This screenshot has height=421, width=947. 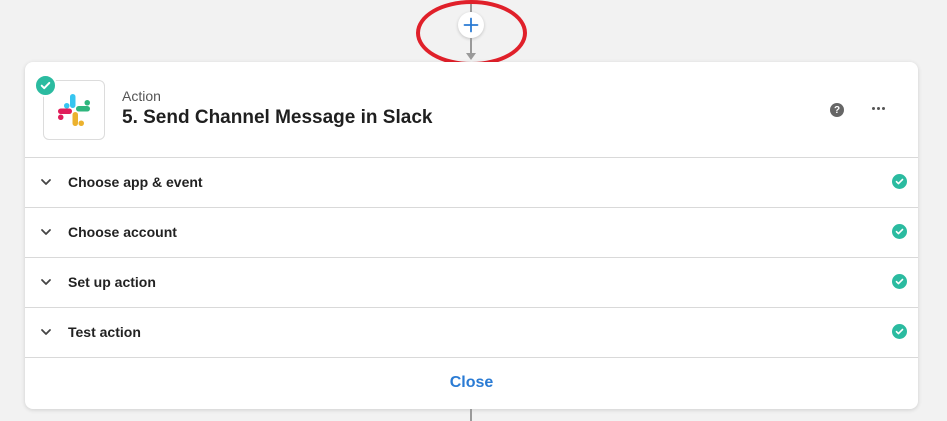 I want to click on section-test-action: Test action, so click(x=471, y=333).